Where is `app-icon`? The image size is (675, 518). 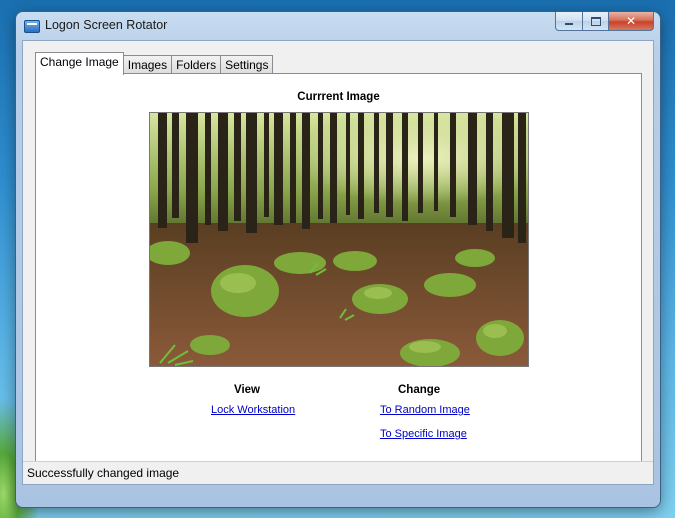
app-icon is located at coordinates (32, 26).